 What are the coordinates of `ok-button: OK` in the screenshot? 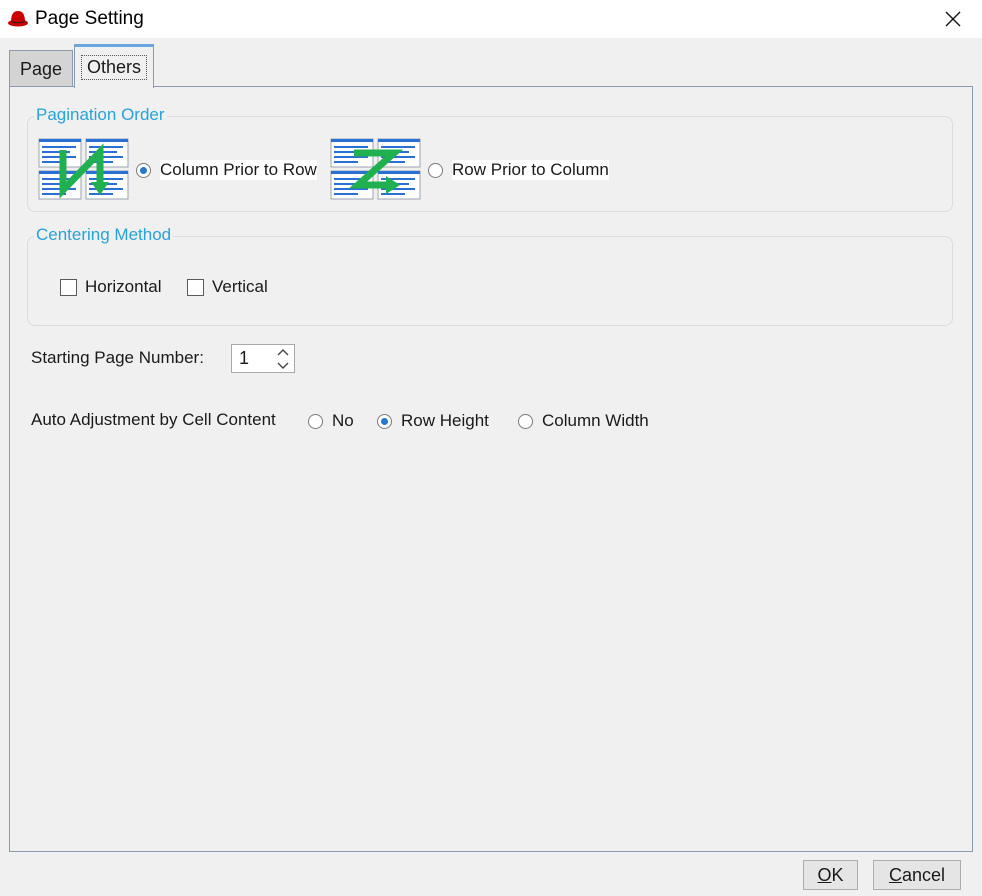 It's located at (830, 875).